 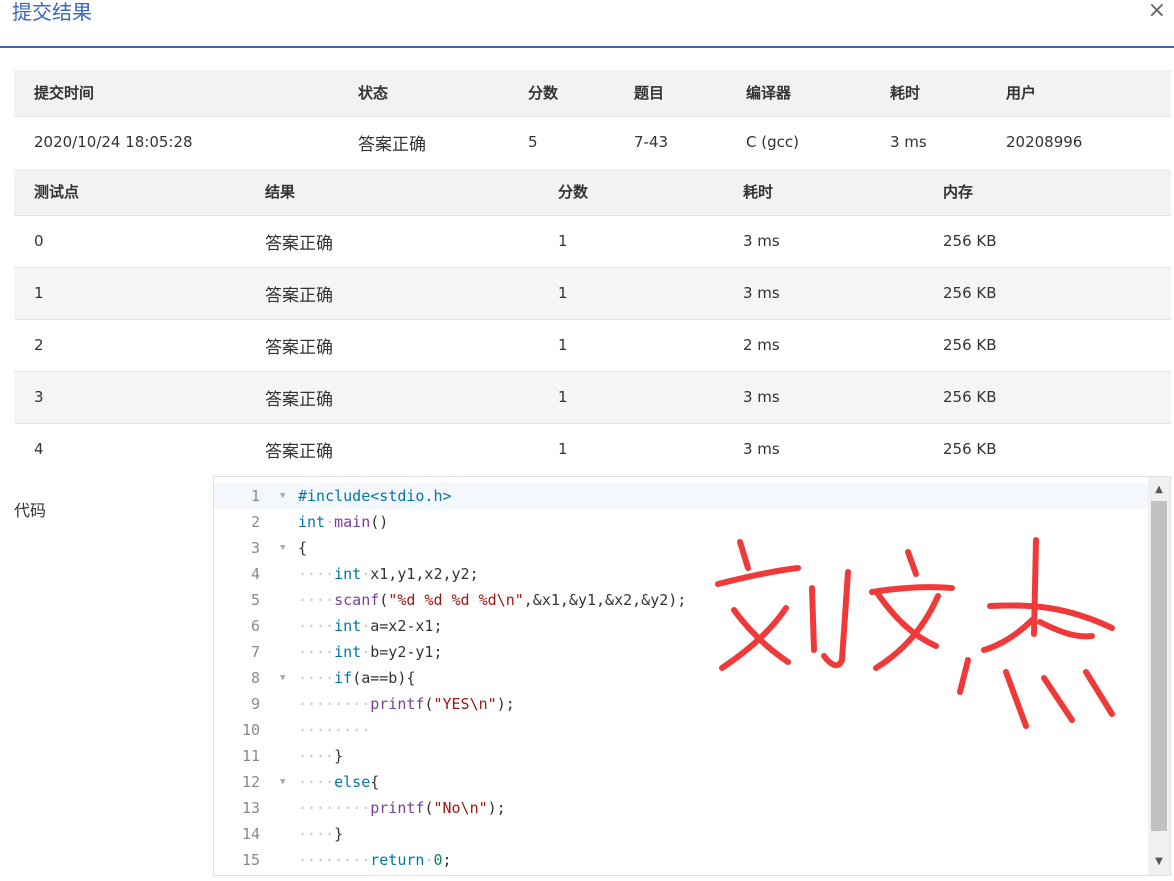 What do you see at coordinates (682, 782) in the screenshot?
I see `code-line: 12 ▼ ····else{` at bounding box center [682, 782].